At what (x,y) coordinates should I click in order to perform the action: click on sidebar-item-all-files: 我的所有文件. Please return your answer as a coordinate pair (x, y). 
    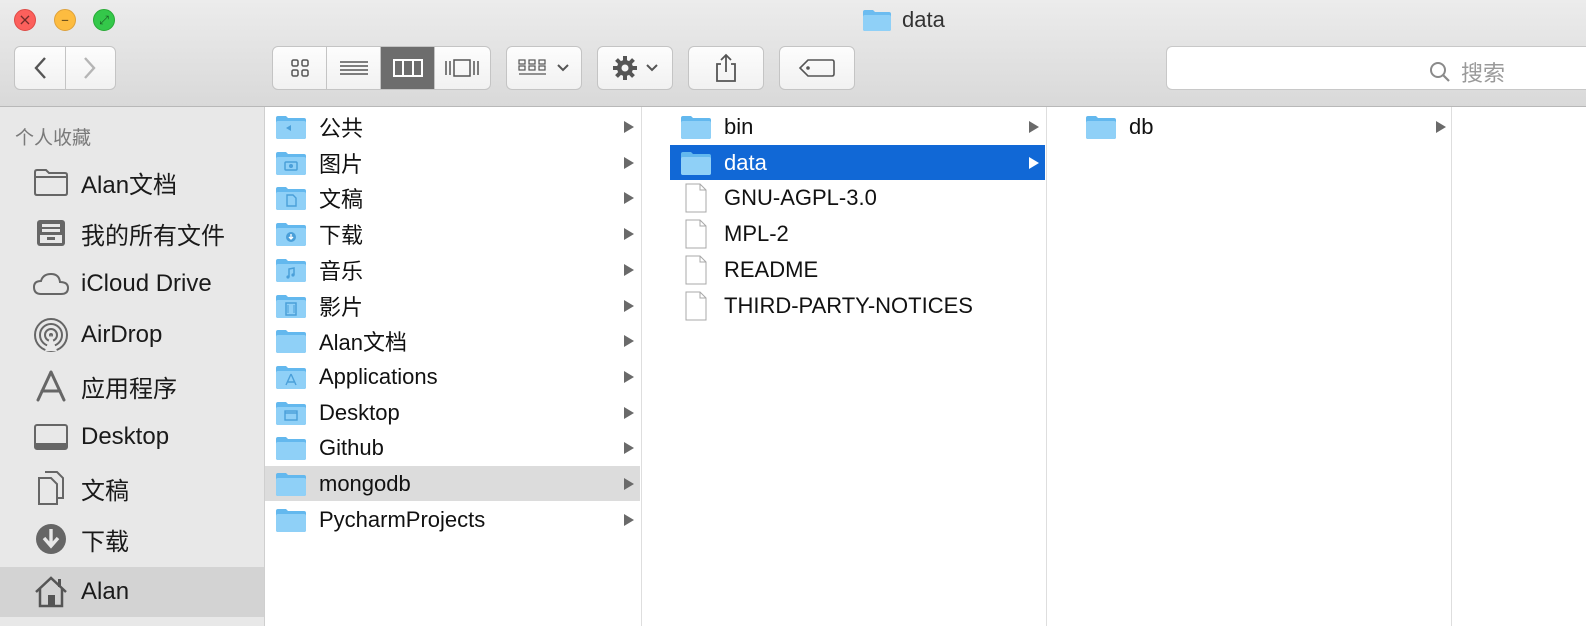
    Looking at the image, I should click on (132, 233).